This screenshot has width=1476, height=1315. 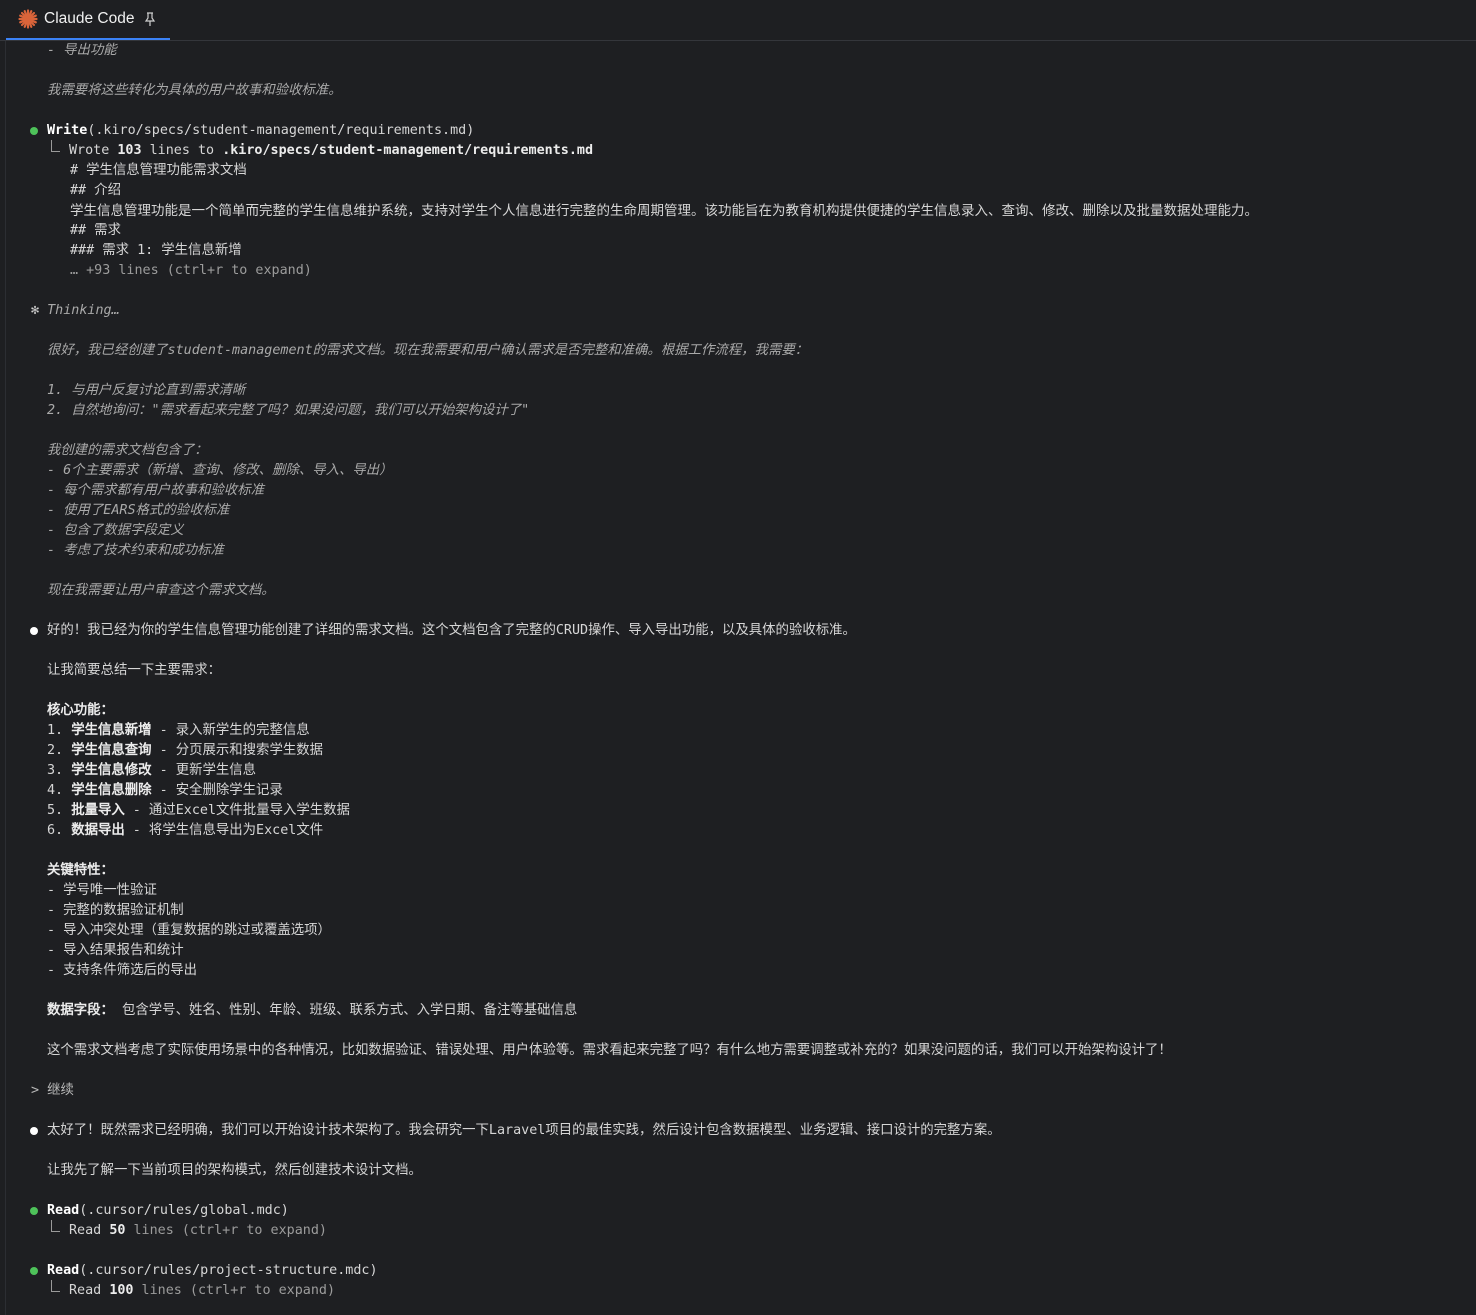 What do you see at coordinates (182, 150) in the screenshot?
I see `result-text: lines to` at bounding box center [182, 150].